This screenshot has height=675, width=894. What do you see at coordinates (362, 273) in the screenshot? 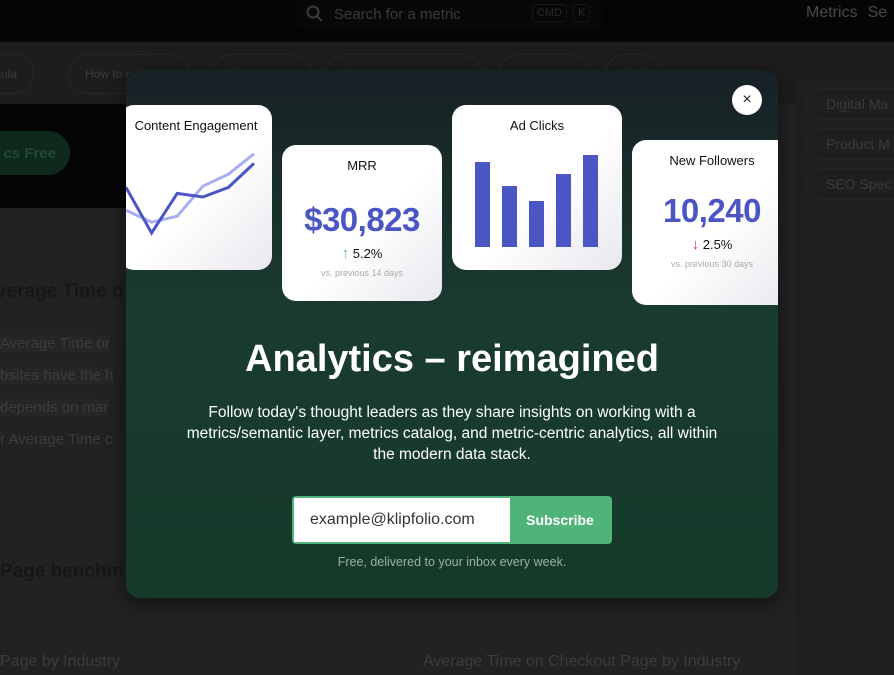
I see `mrr-subtitle: vs. previous 14 days` at bounding box center [362, 273].